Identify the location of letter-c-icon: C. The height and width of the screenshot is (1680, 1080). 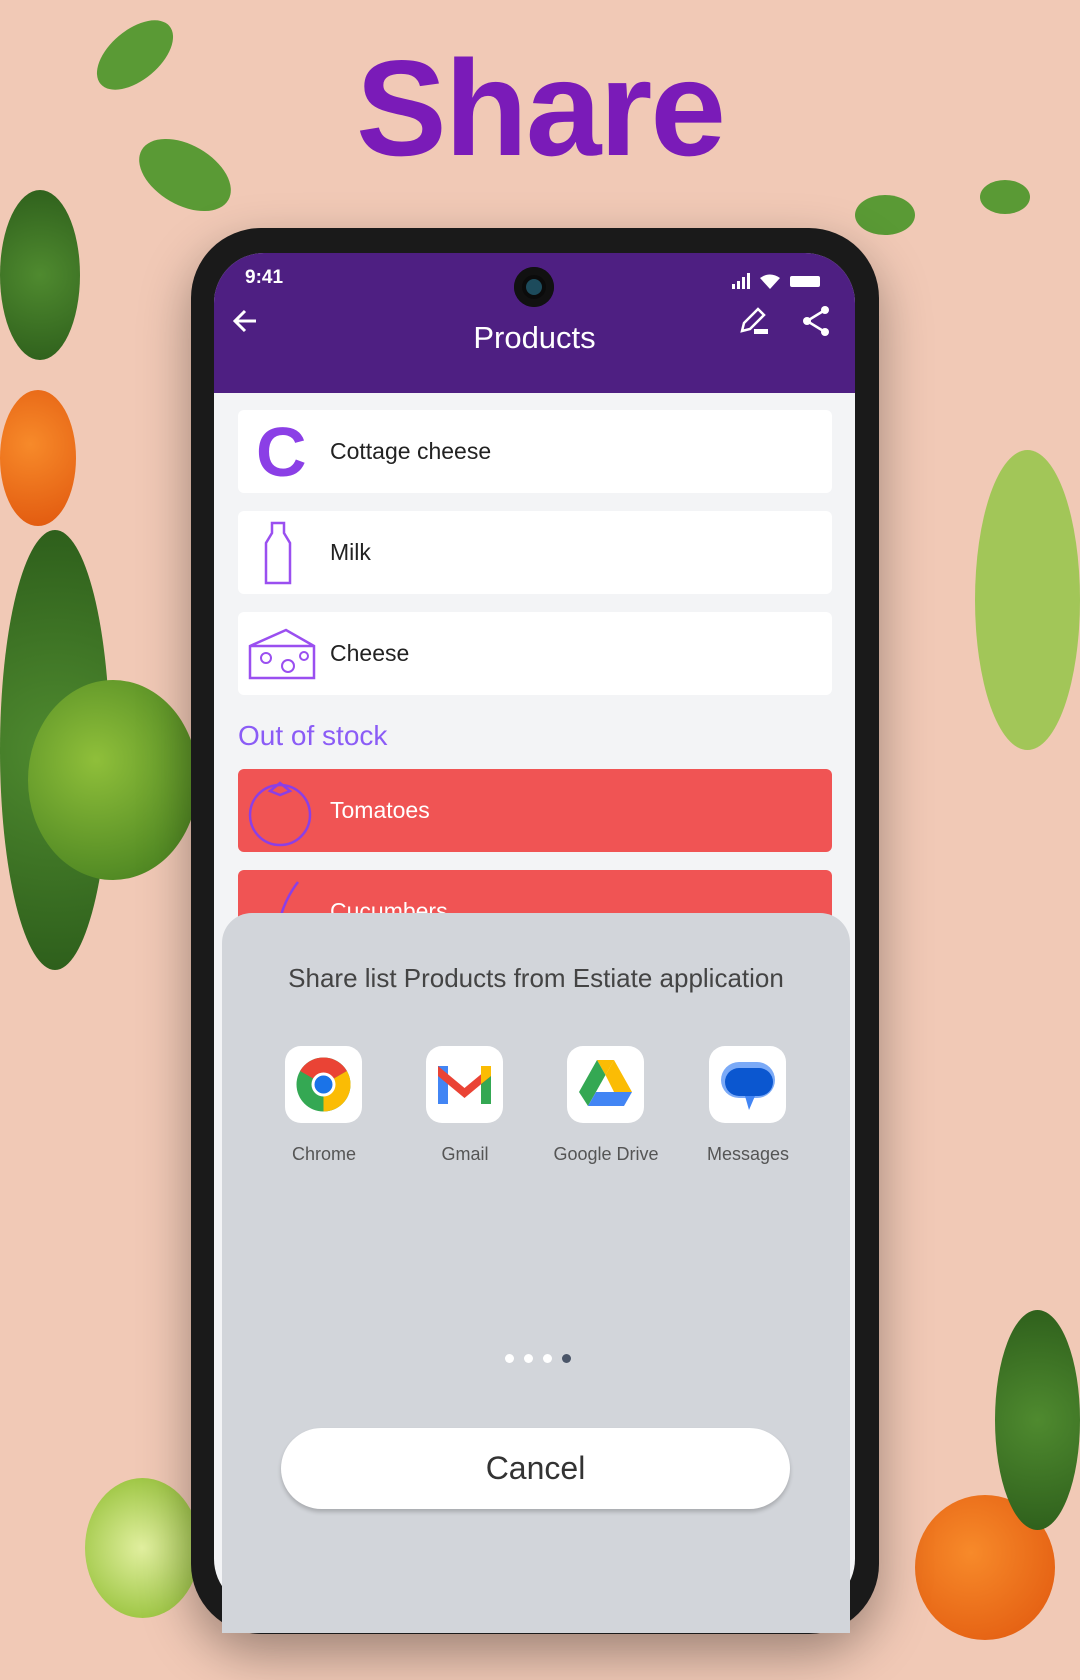
(281, 452).